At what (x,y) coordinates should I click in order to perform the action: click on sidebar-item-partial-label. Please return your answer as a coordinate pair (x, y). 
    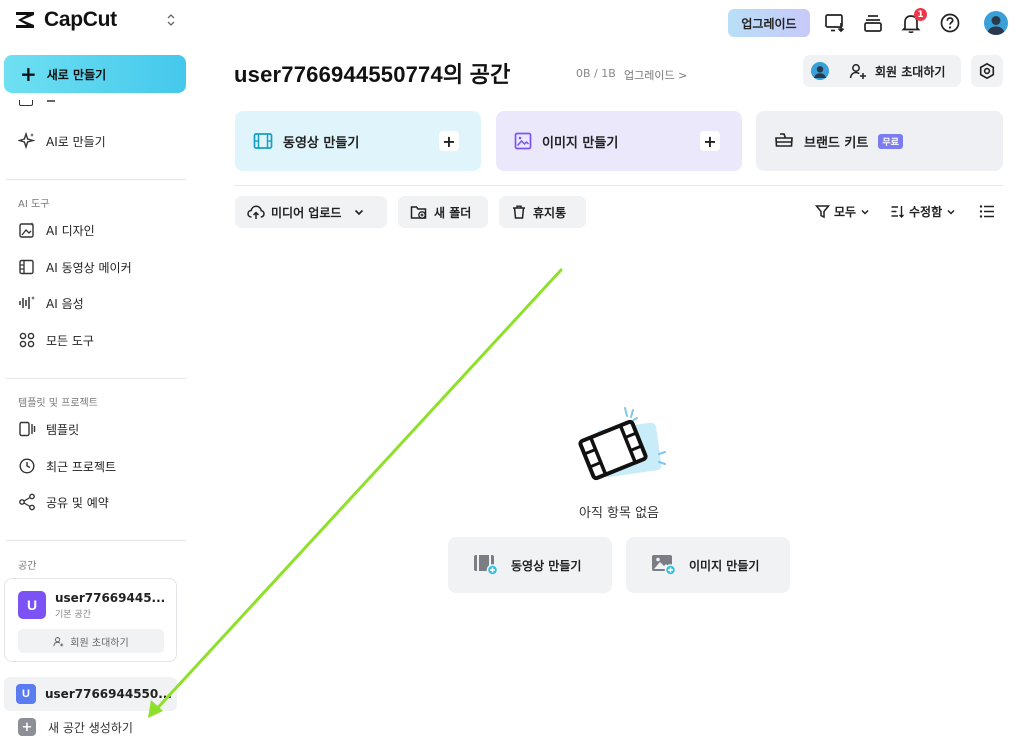
    Looking at the image, I should click on (51, 101).